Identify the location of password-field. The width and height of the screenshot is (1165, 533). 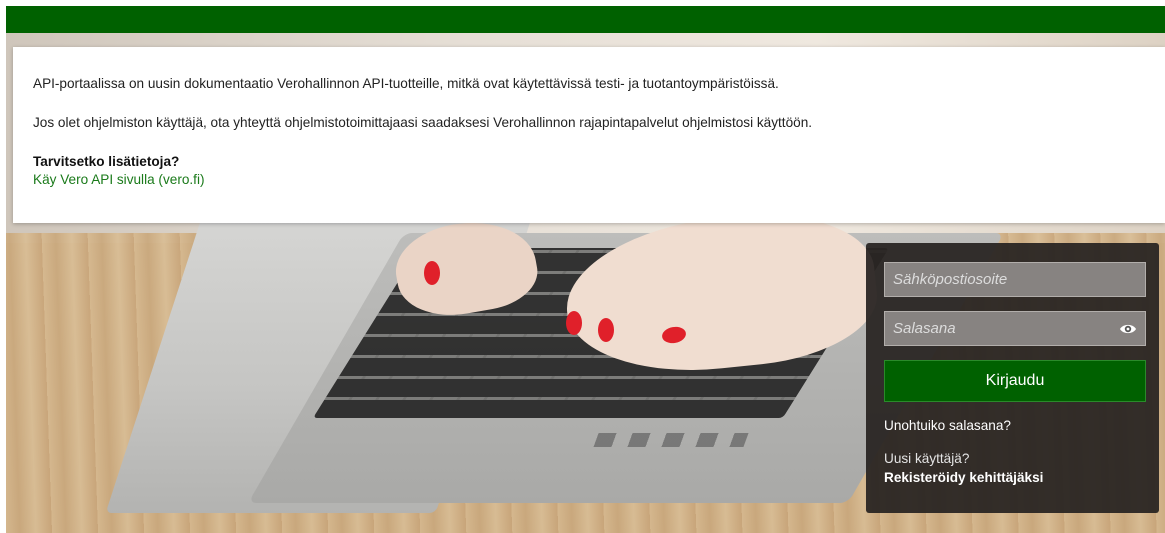
(1015, 328).